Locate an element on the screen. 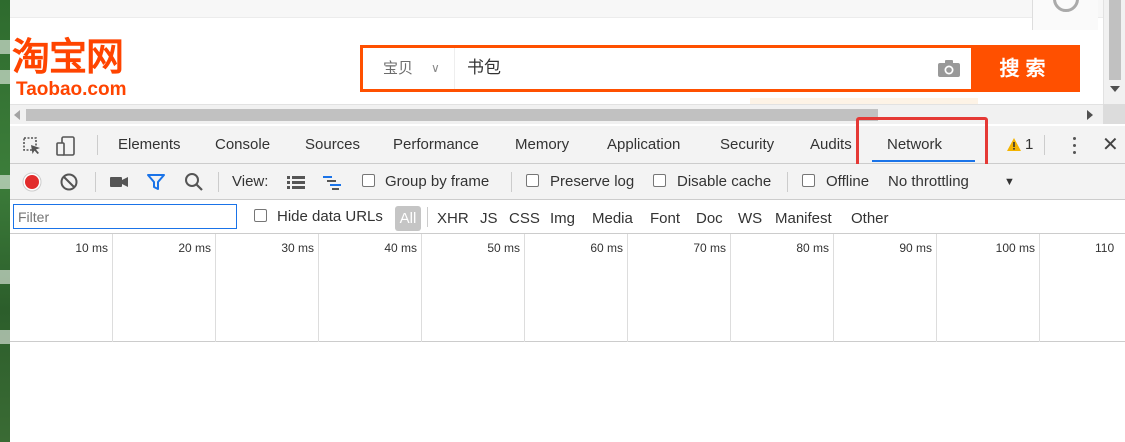 This screenshot has width=1125, height=442. filter-type-js: JS is located at coordinates (489, 217).